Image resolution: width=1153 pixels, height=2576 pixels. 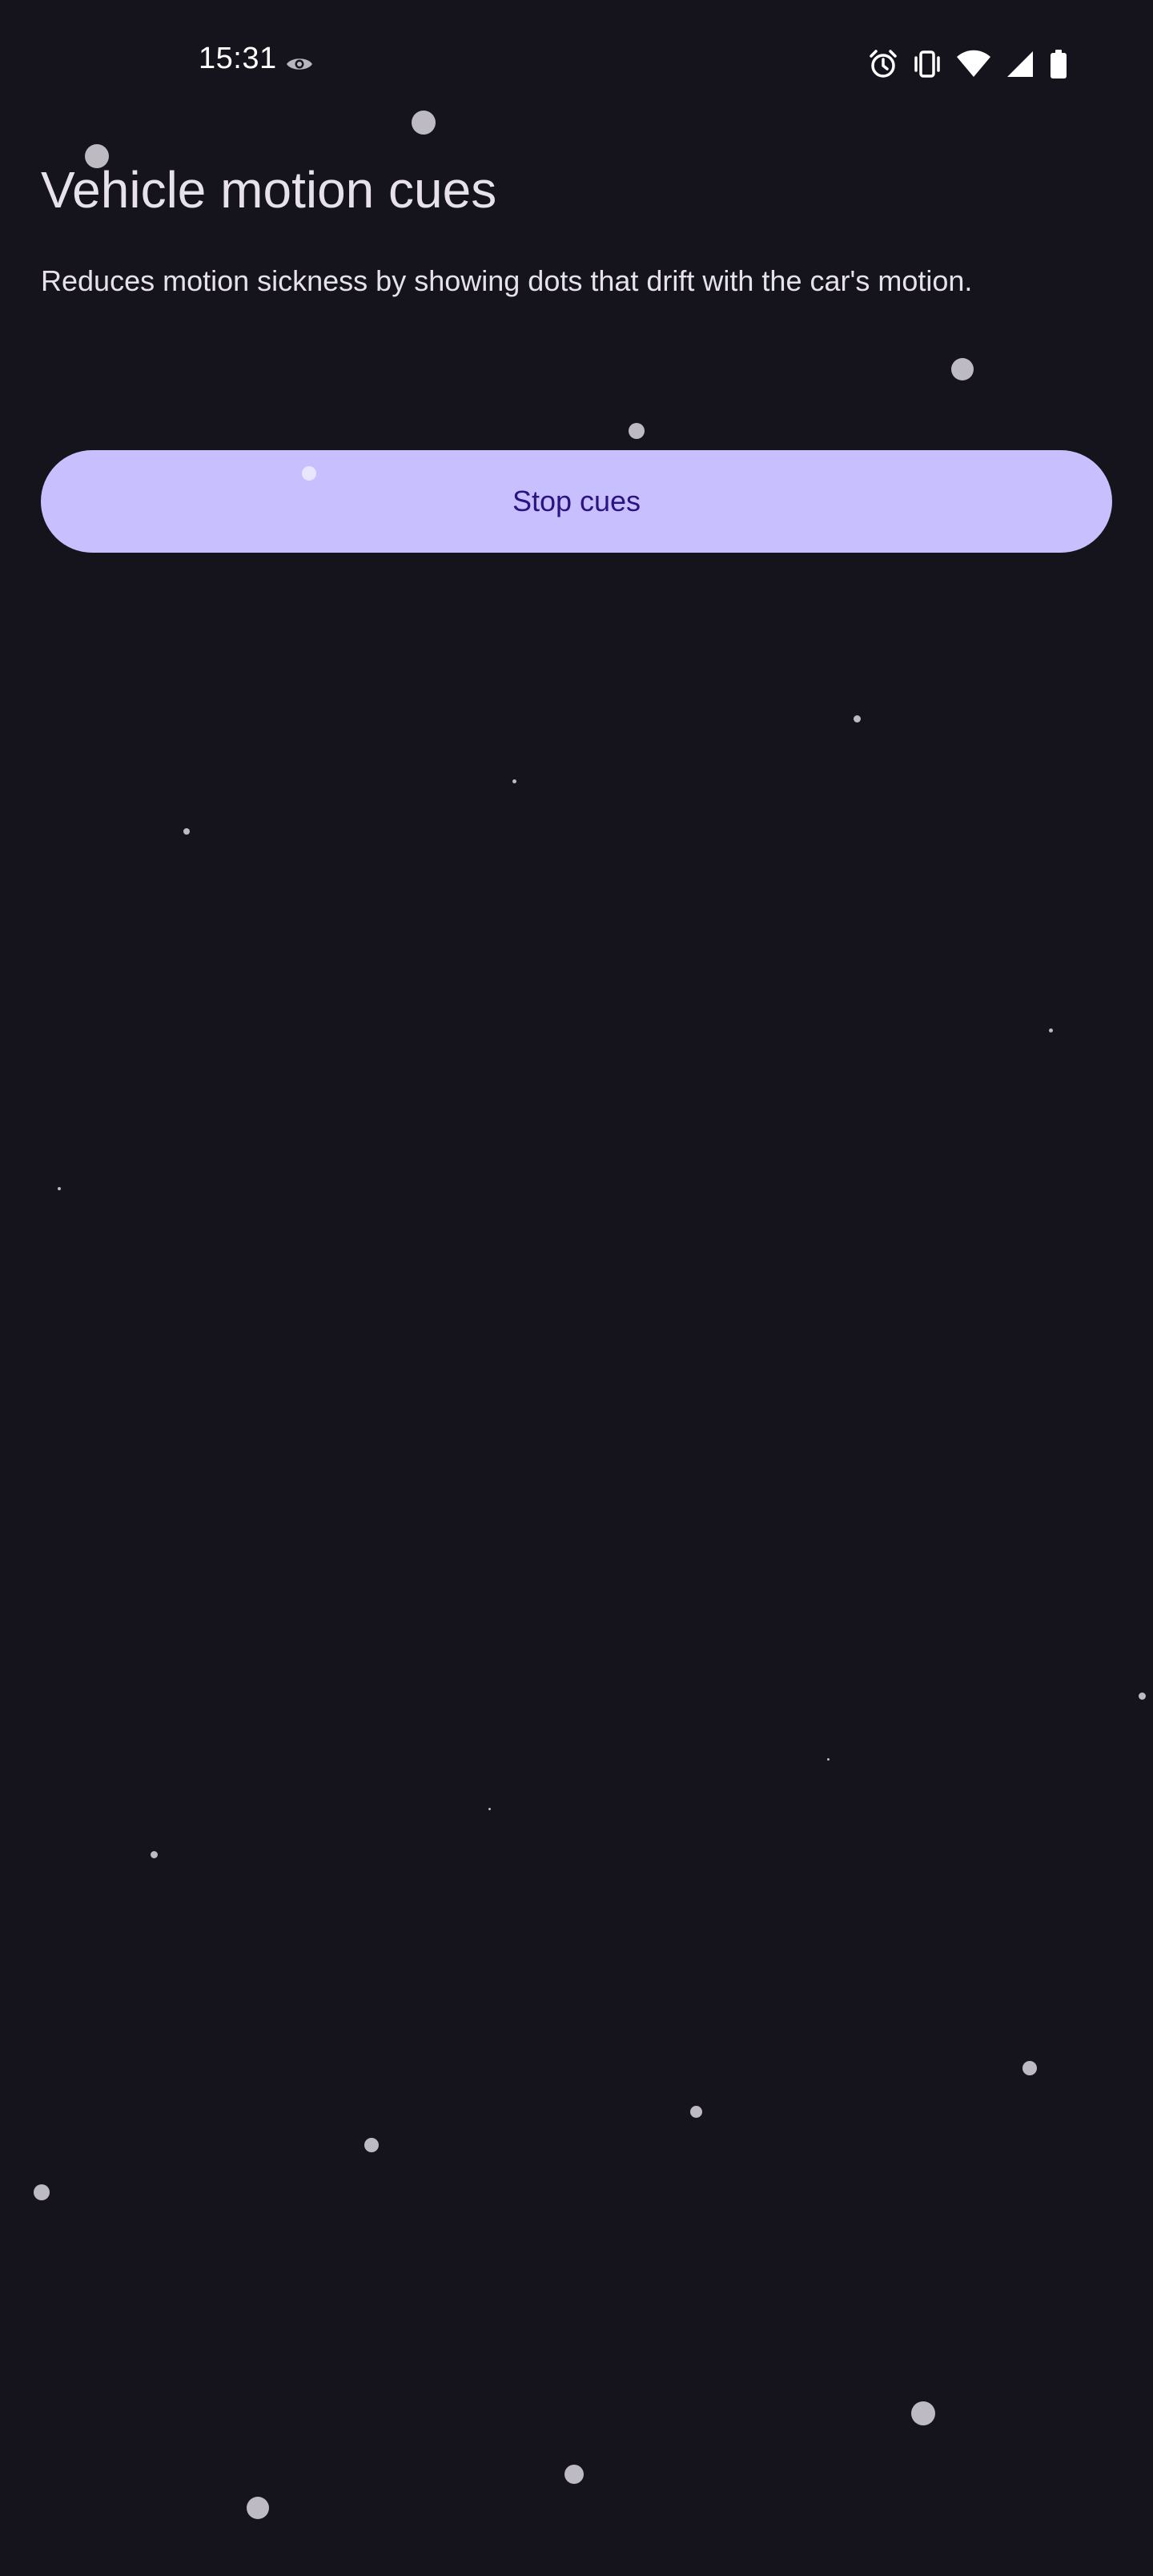 What do you see at coordinates (883, 64) in the screenshot?
I see `alarm-icon` at bounding box center [883, 64].